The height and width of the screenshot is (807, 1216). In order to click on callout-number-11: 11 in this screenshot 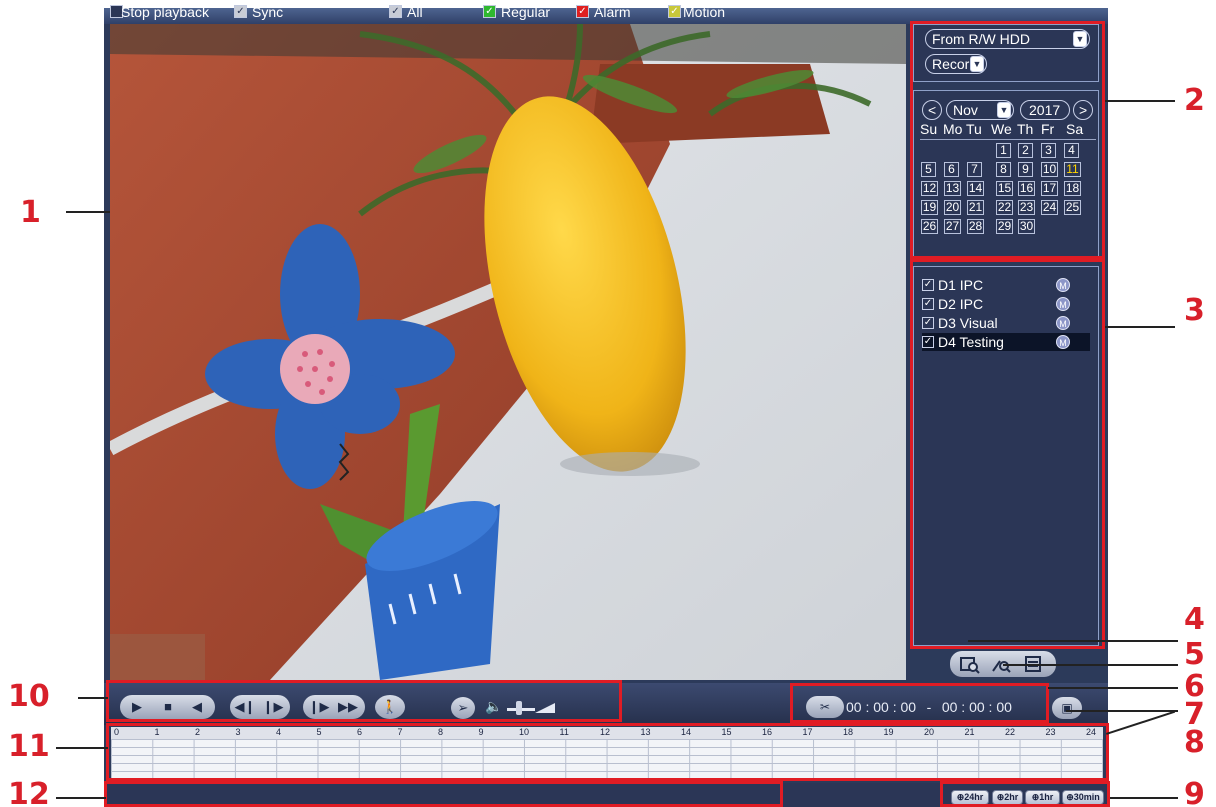, I will do `click(29, 746)`.